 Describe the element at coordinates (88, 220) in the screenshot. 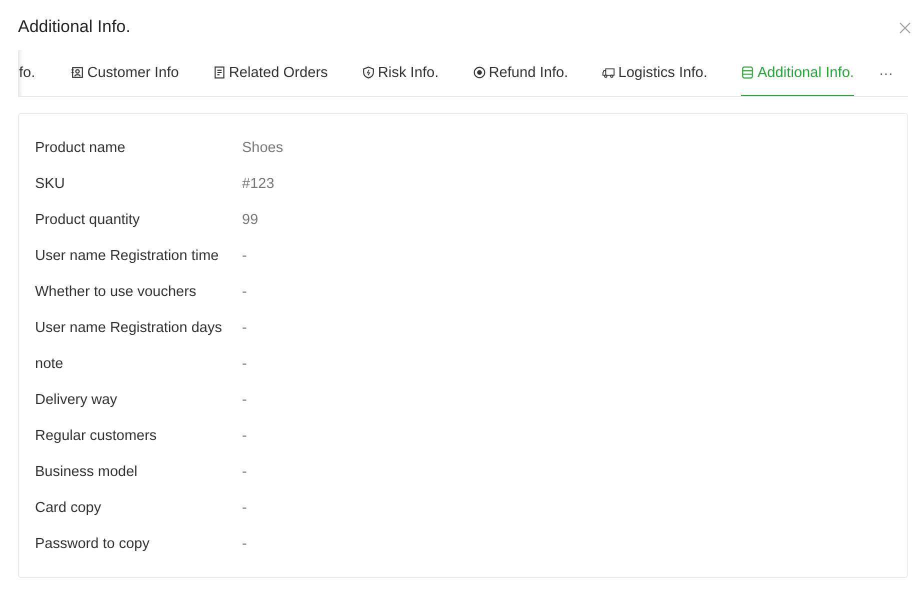

I see `field-label: Product quantity` at that location.